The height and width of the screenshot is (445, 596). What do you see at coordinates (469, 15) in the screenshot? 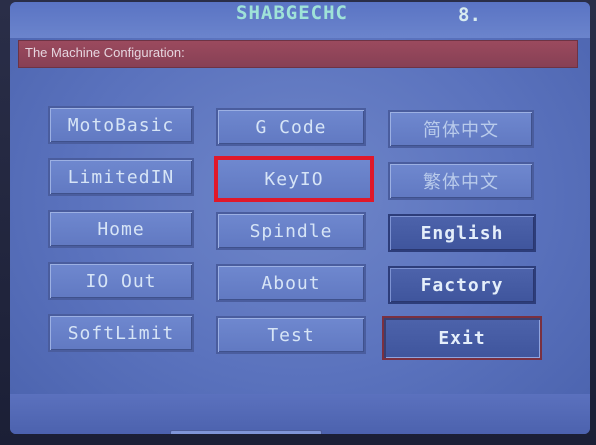
I see `top-indicator: 8.` at bounding box center [469, 15].